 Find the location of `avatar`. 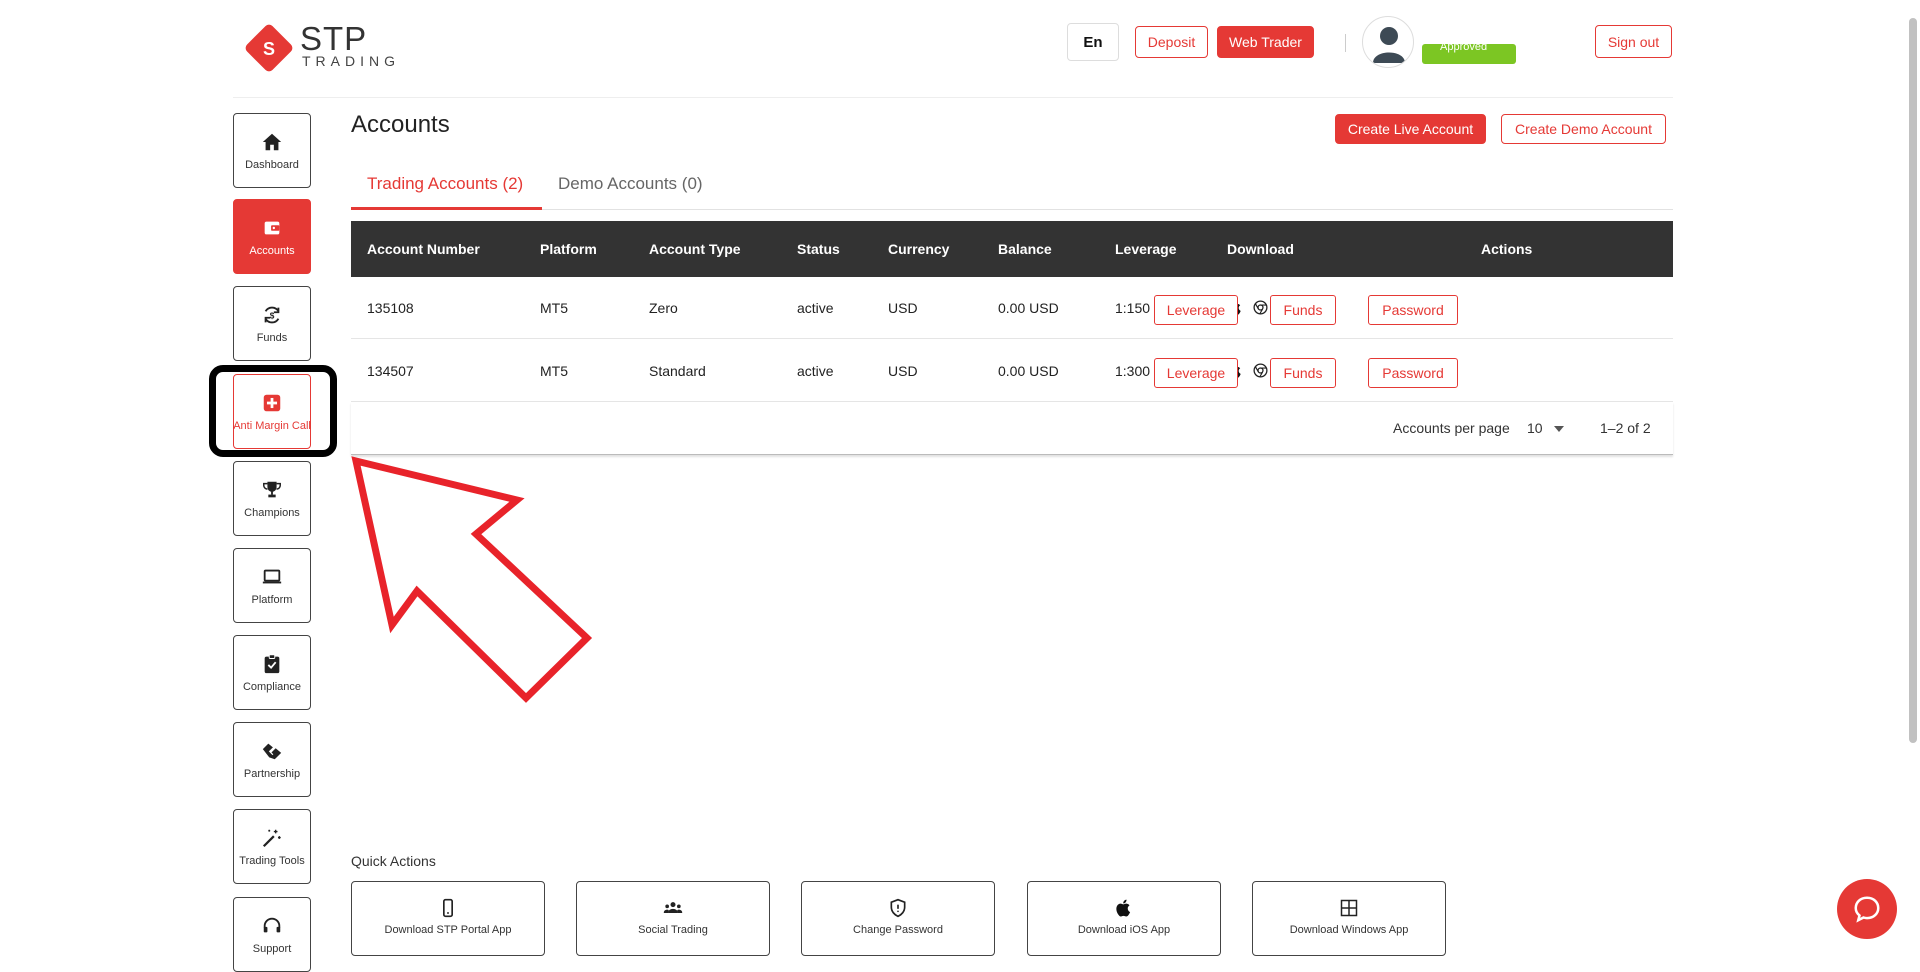

avatar is located at coordinates (1388, 42).